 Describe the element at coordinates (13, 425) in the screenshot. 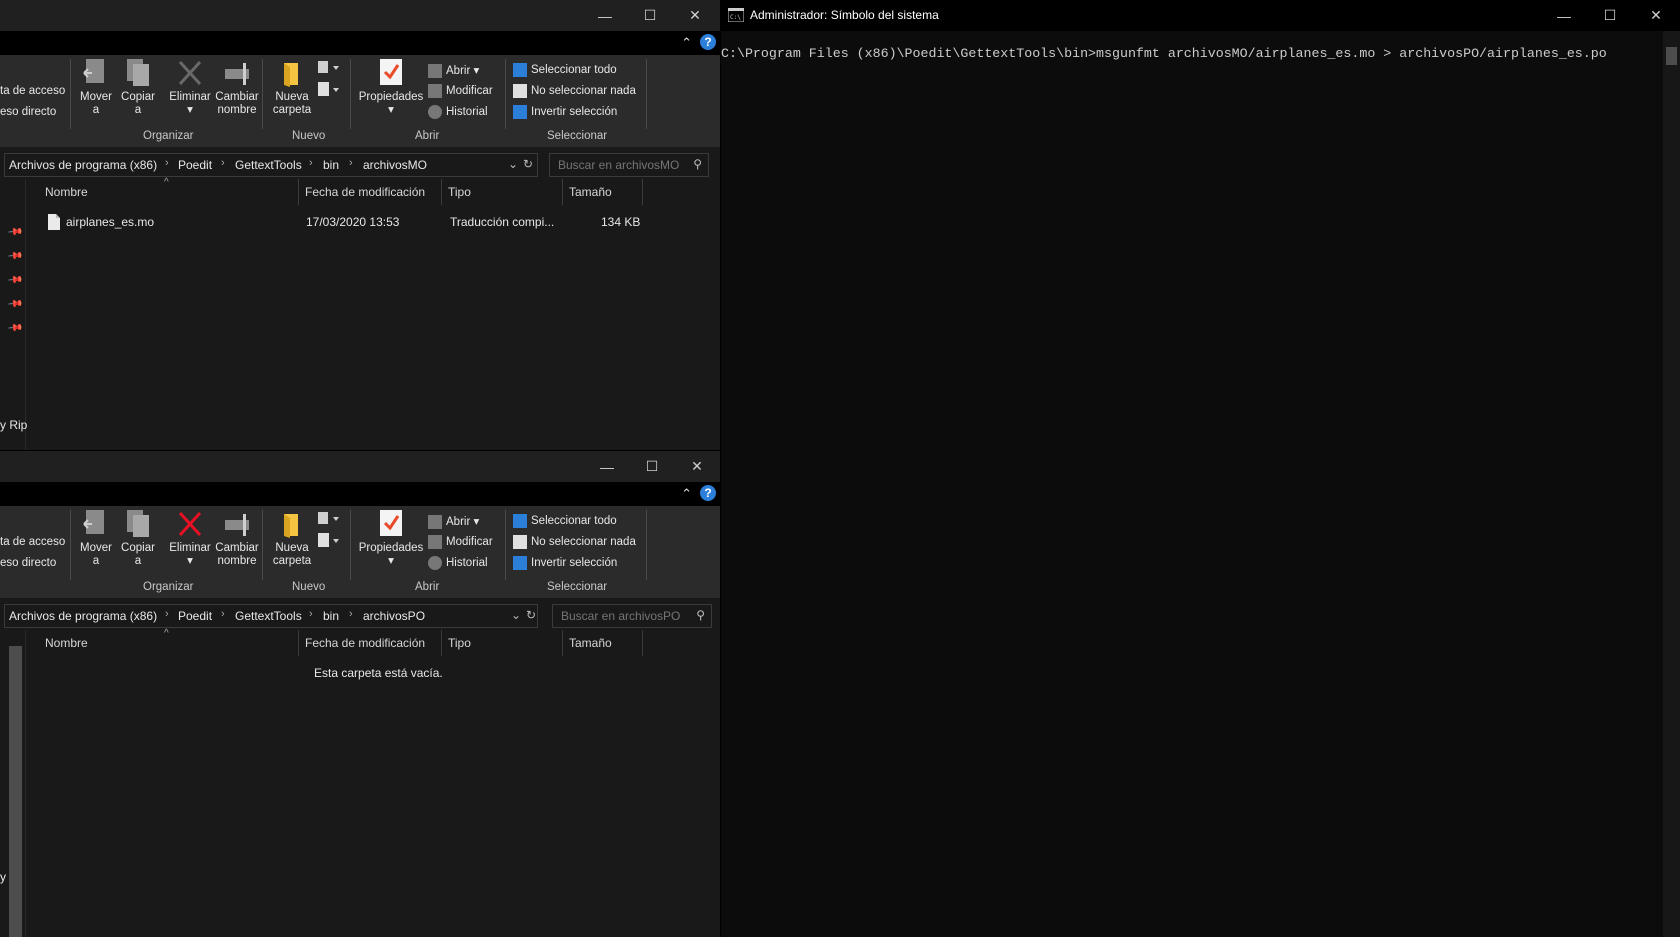

I see `nav-item-label: y Rip` at that location.